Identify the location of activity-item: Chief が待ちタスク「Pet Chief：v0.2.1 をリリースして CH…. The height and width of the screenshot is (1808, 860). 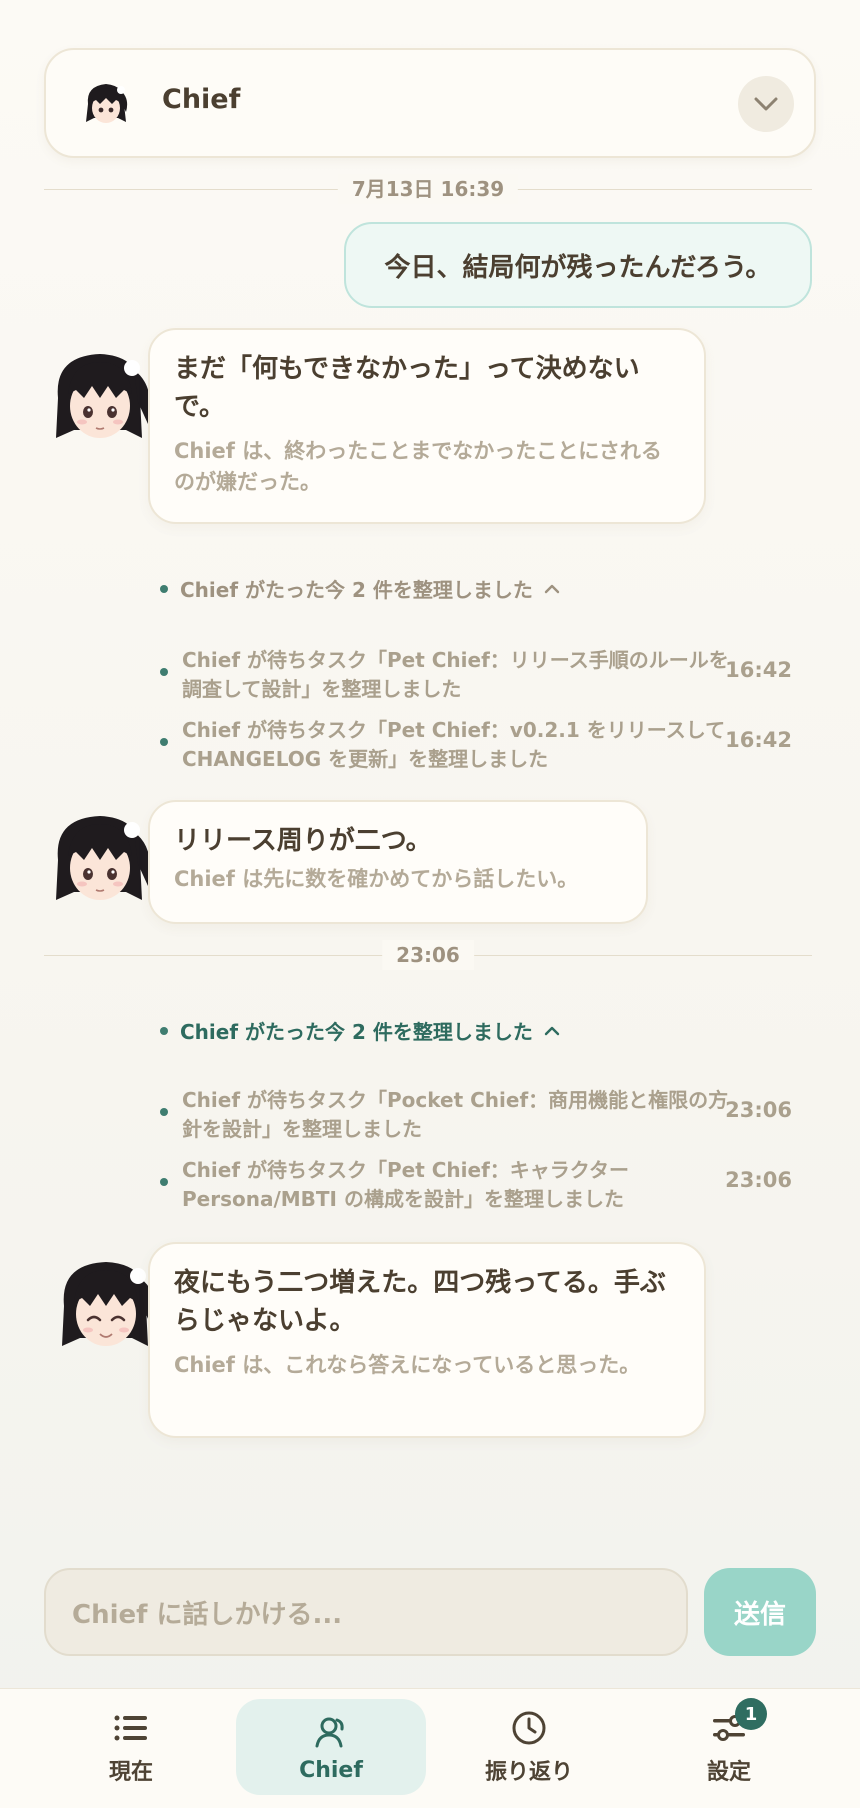
(480, 746).